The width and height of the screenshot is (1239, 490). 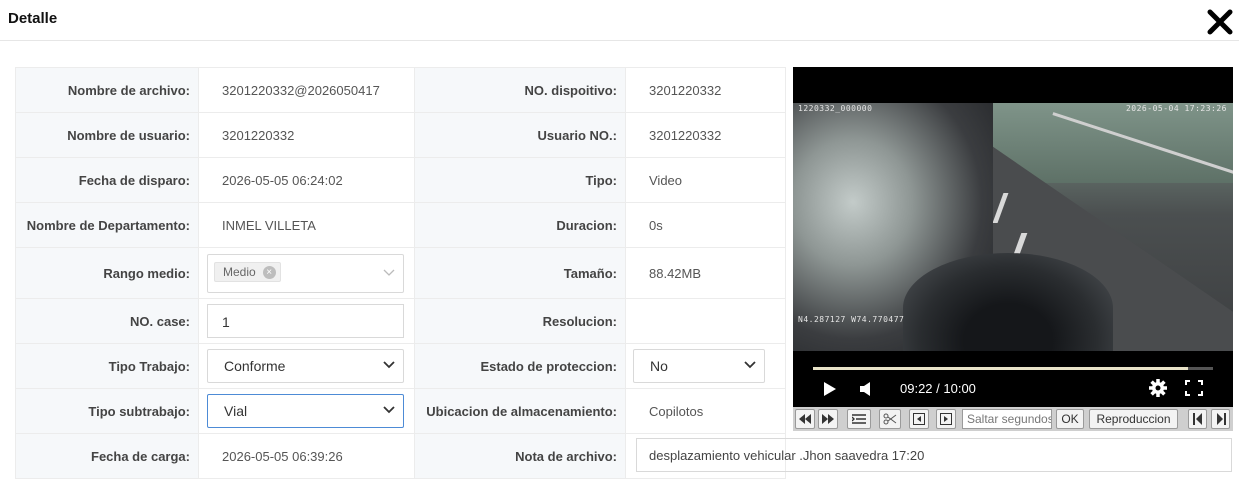 What do you see at coordinates (851, 319) in the screenshot?
I see `osd-coordinates: N4.287127 W74.770477` at bounding box center [851, 319].